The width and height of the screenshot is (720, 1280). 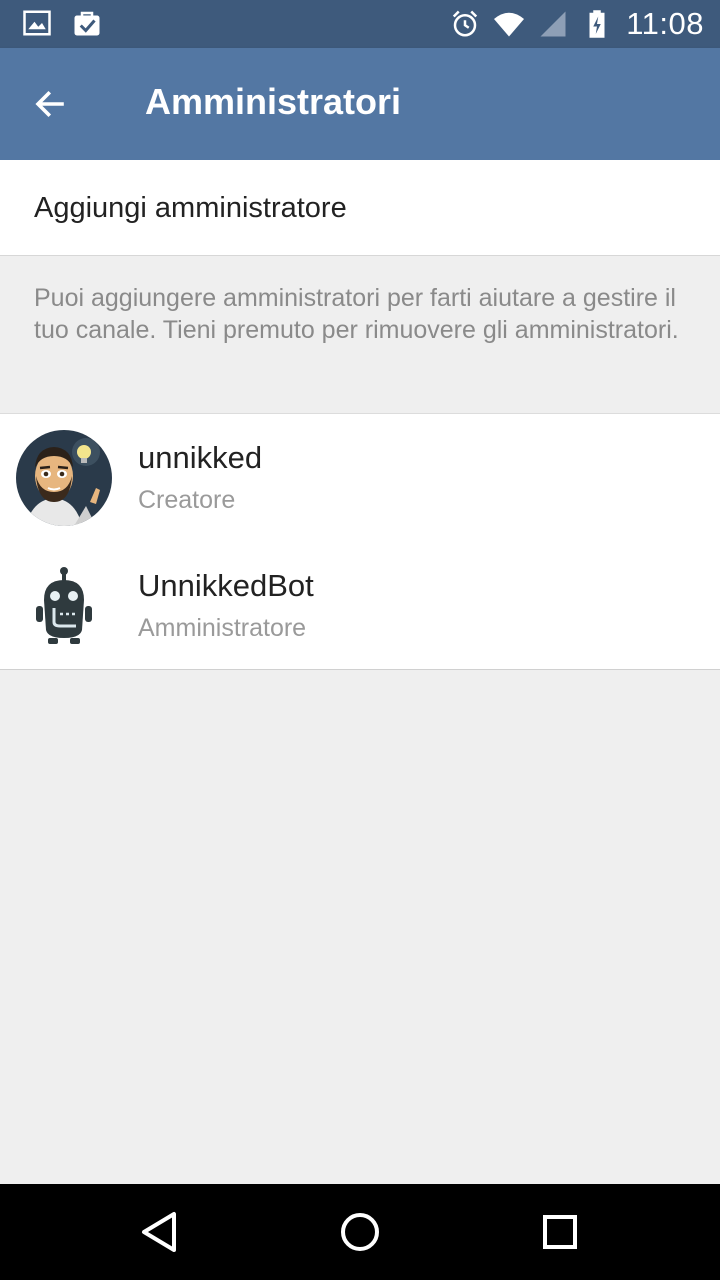 What do you see at coordinates (222, 628) in the screenshot?
I see `admin-role: Amministratore` at bounding box center [222, 628].